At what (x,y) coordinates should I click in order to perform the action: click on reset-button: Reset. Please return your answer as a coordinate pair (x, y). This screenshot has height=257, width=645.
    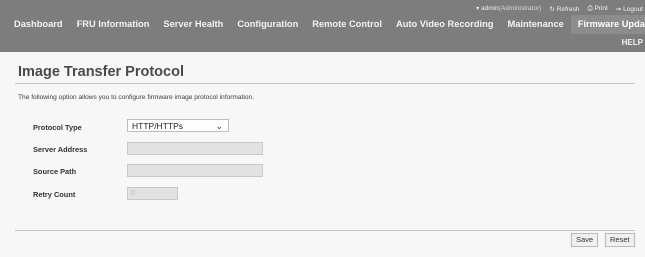
    Looking at the image, I should click on (620, 240).